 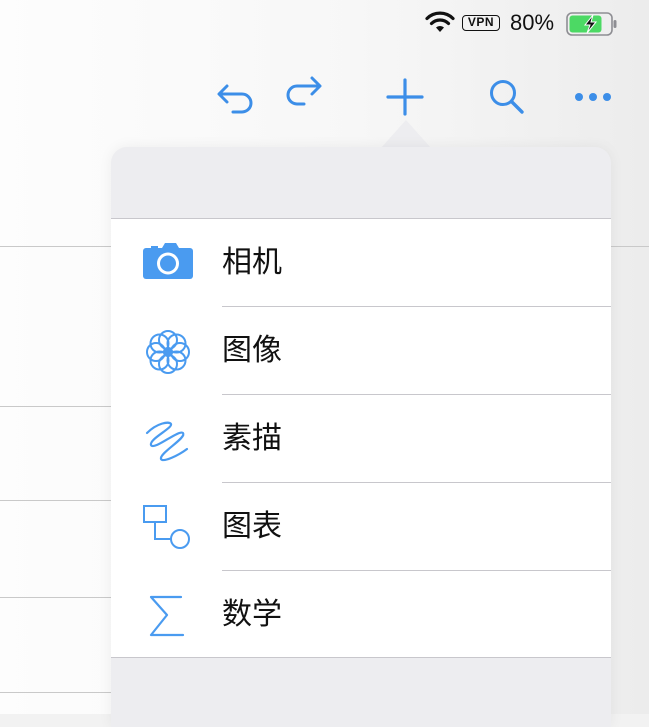 I want to click on menu-item-sketch: 素描, so click(x=361, y=439).